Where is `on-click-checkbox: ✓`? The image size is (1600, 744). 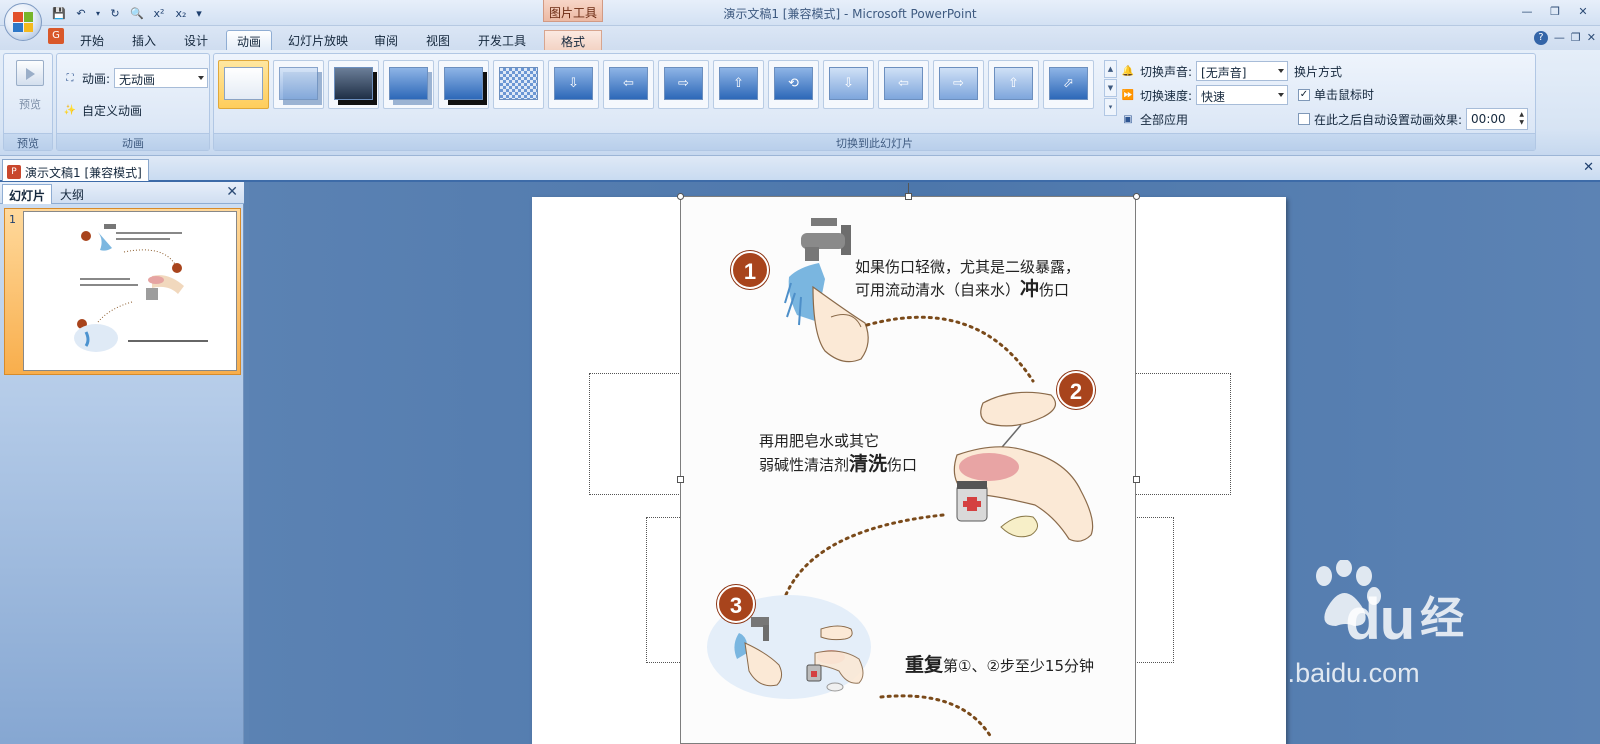 on-click-checkbox: ✓ is located at coordinates (1304, 94).